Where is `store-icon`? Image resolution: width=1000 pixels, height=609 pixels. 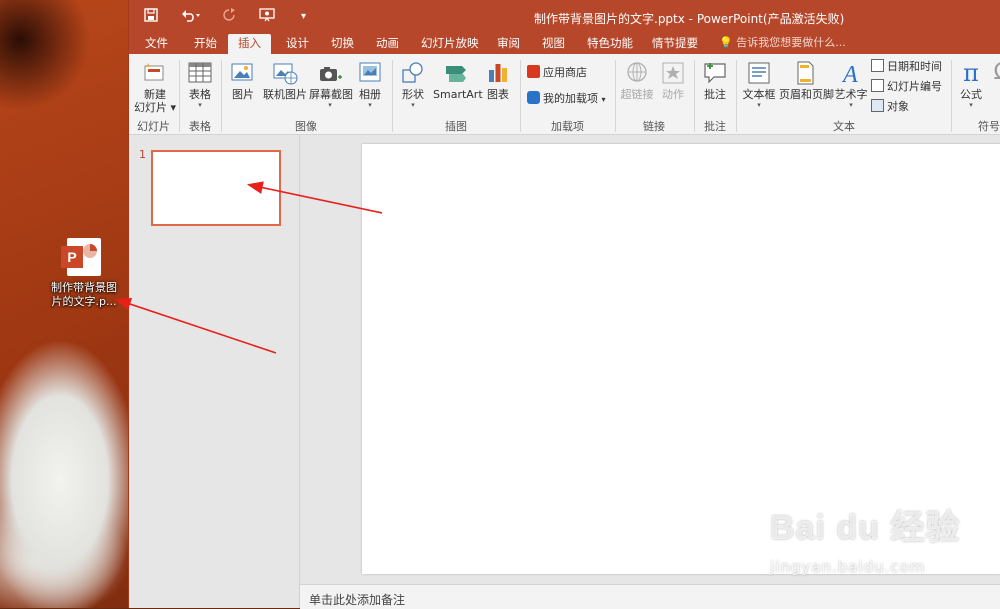
store-icon is located at coordinates (533, 71).